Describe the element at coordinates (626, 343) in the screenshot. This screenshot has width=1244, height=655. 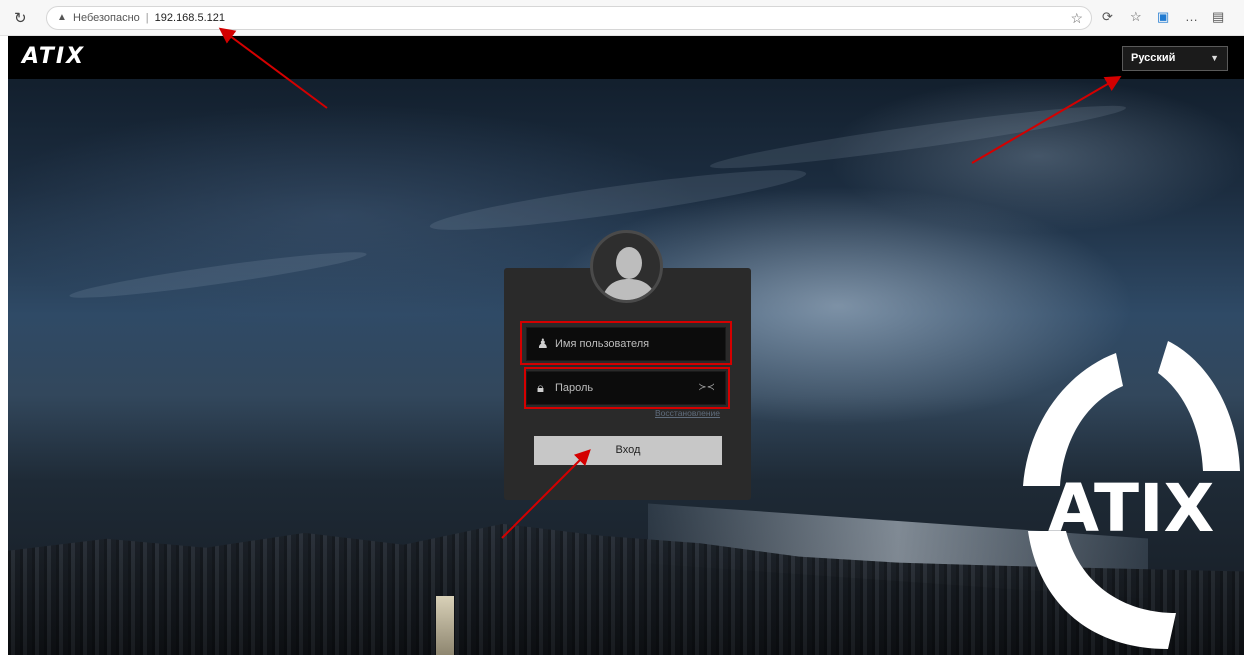
I see `username-highlight-box` at that location.